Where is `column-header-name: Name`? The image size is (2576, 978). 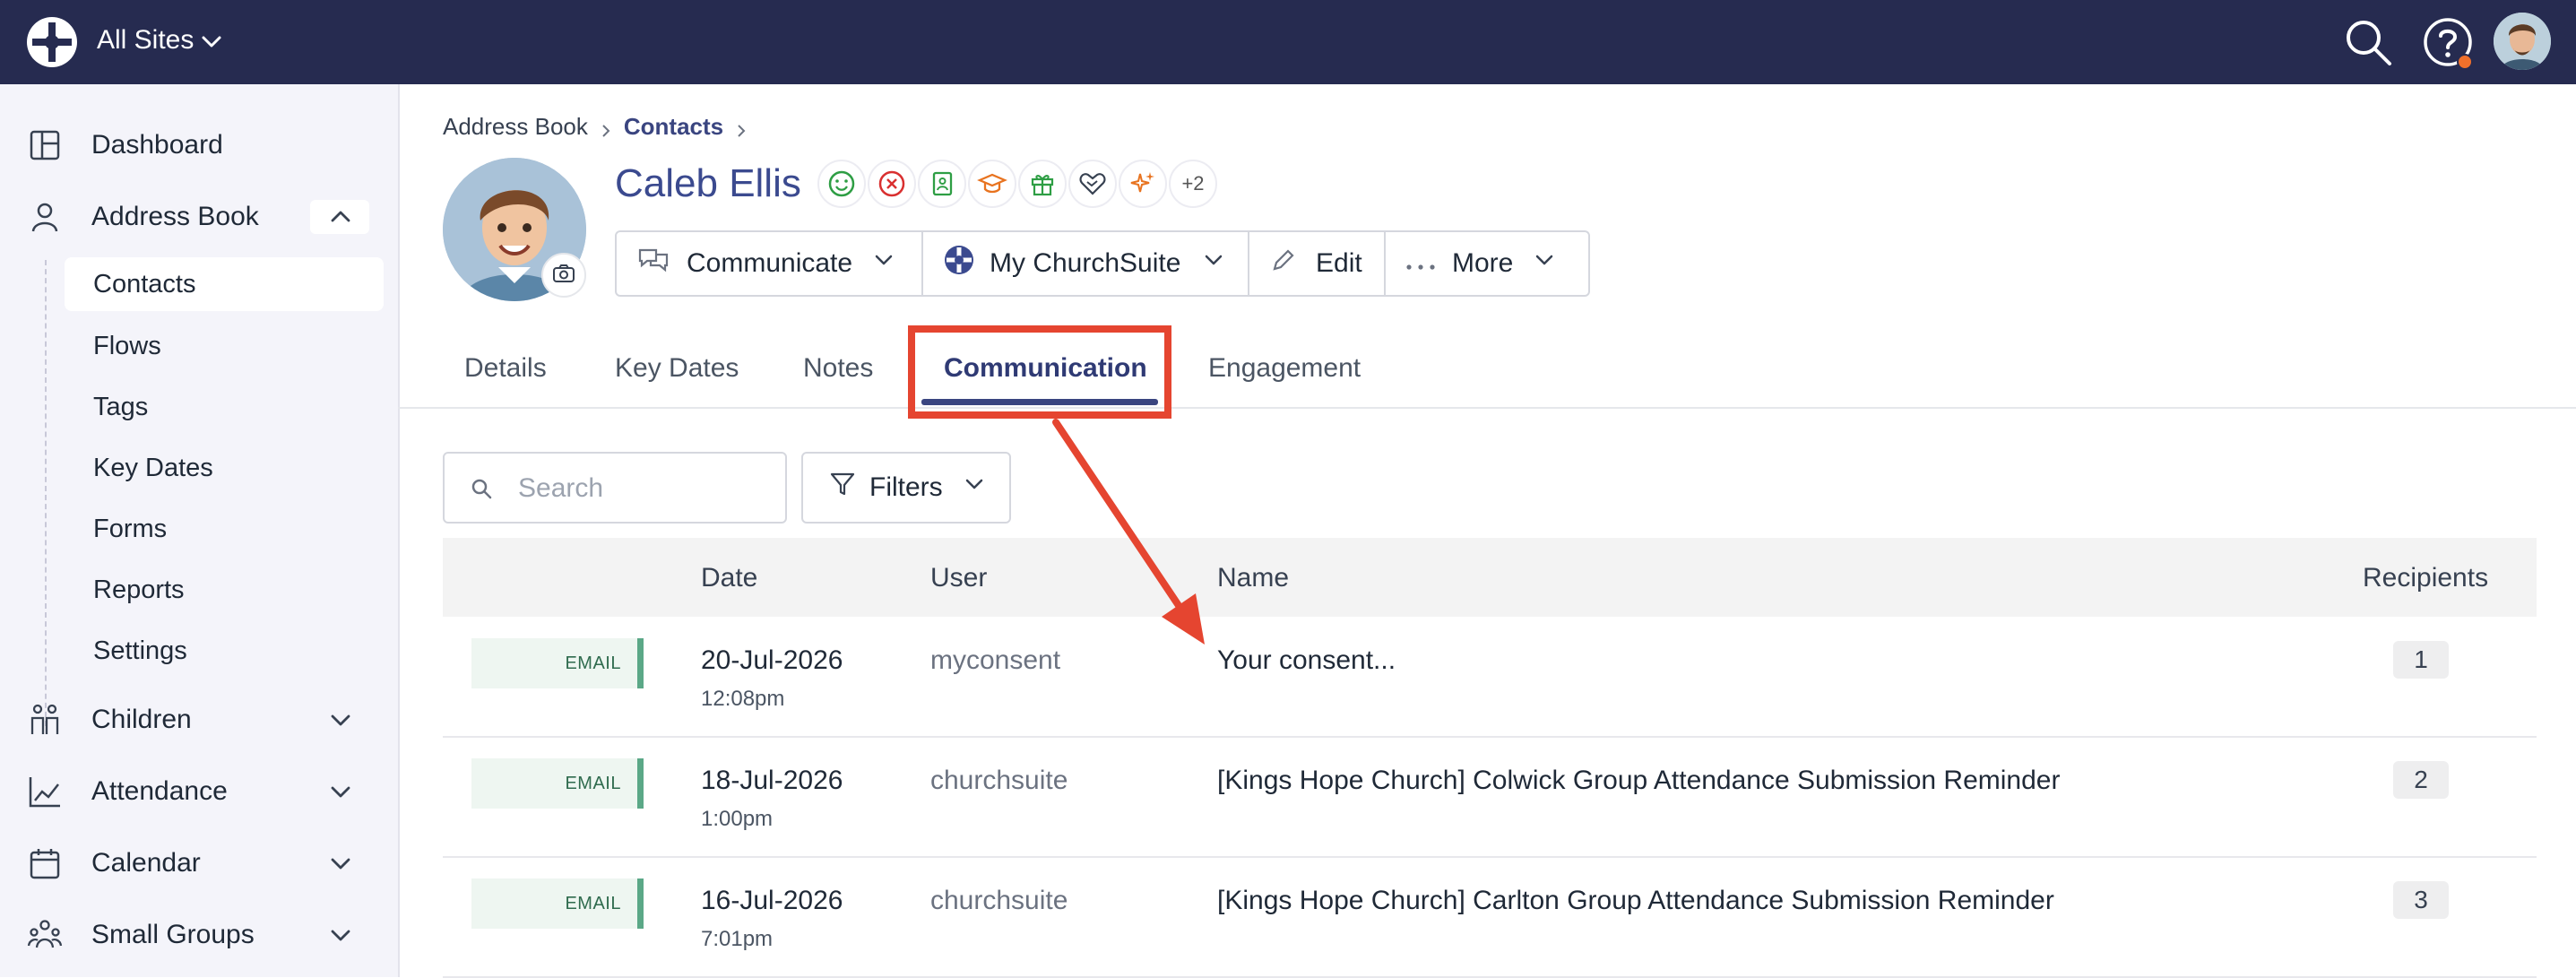
column-header-name: Name is located at coordinates (1253, 578).